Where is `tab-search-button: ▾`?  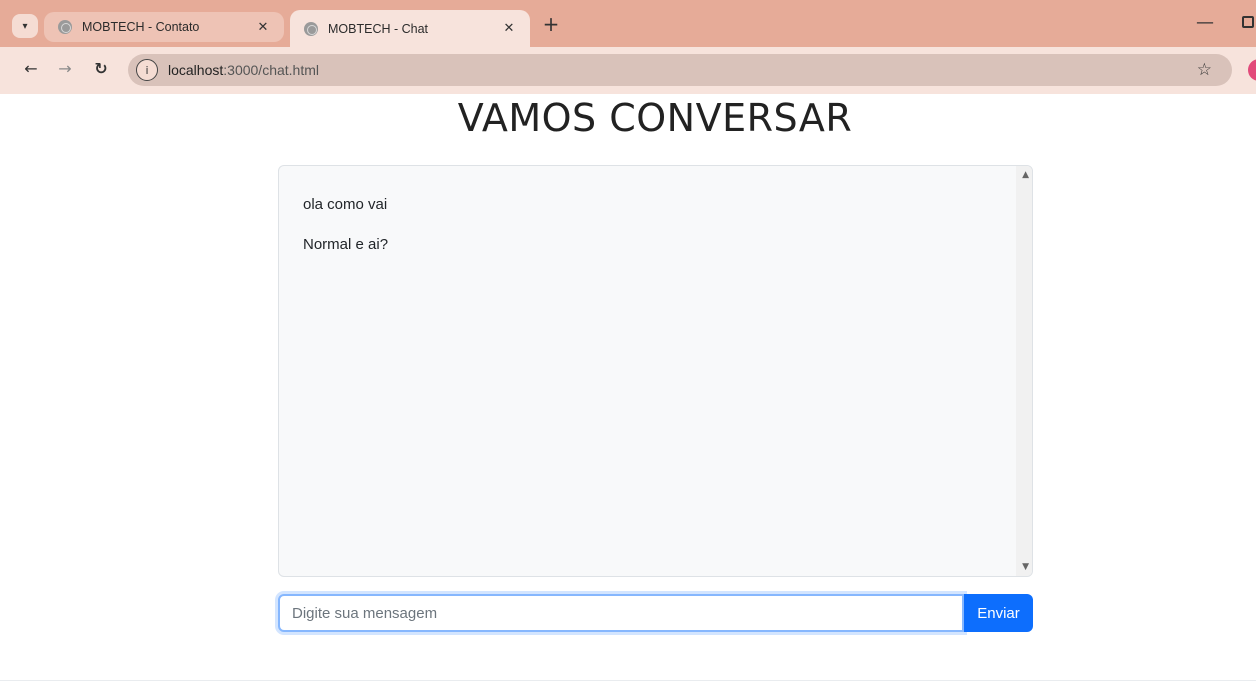 tab-search-button: ▾ is located at coordinates (25, 26).